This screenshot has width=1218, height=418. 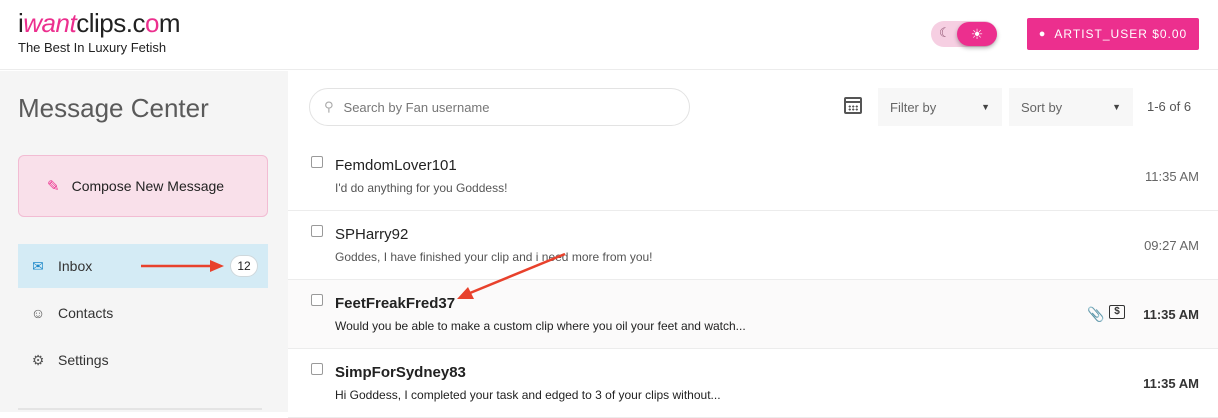 What do you see at coordinates (75, 266) in the screenshot?
I see `sidebar-item-label: Inbox` at bounding box center [75, 266].